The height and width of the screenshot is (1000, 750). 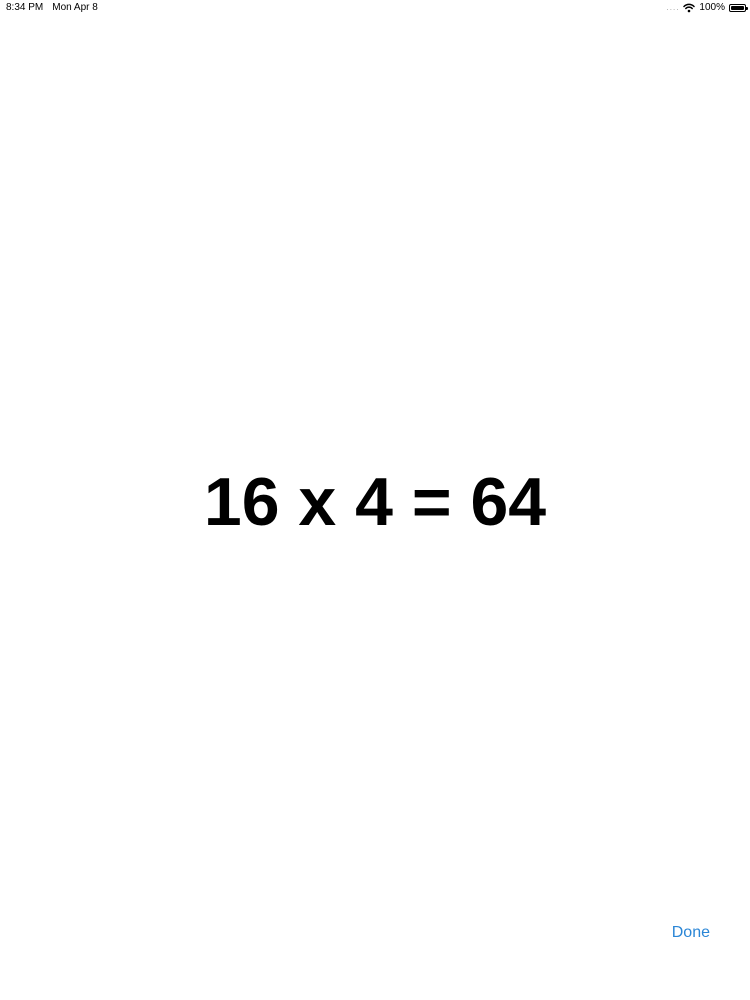 I want to click on status-right: .... 100%, so click(x=707, y=7).